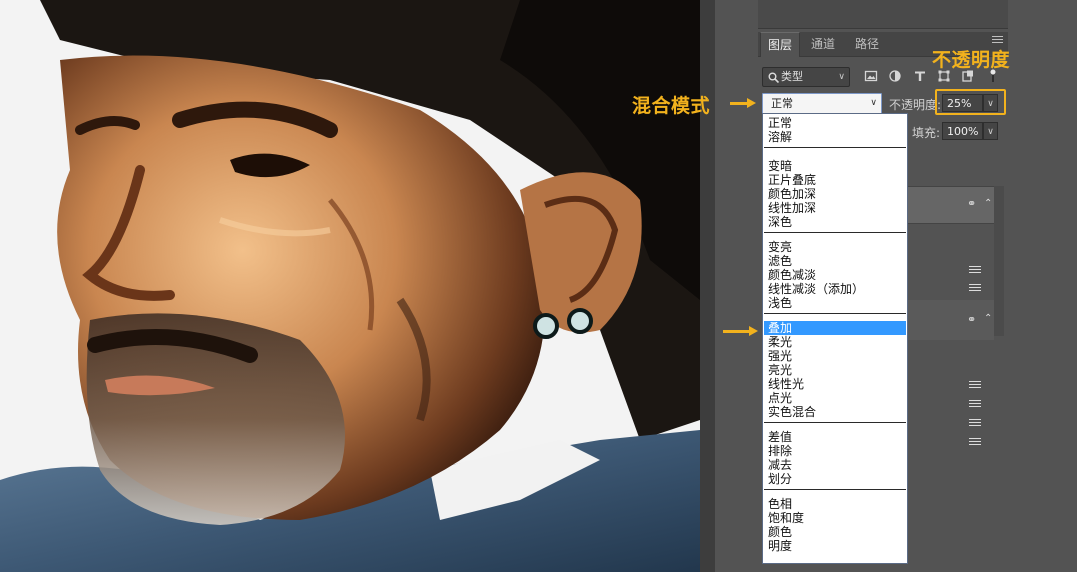  Describe the element at coordinates (920, 76) in the screenshot. I see `text-filter-icon` at that location.